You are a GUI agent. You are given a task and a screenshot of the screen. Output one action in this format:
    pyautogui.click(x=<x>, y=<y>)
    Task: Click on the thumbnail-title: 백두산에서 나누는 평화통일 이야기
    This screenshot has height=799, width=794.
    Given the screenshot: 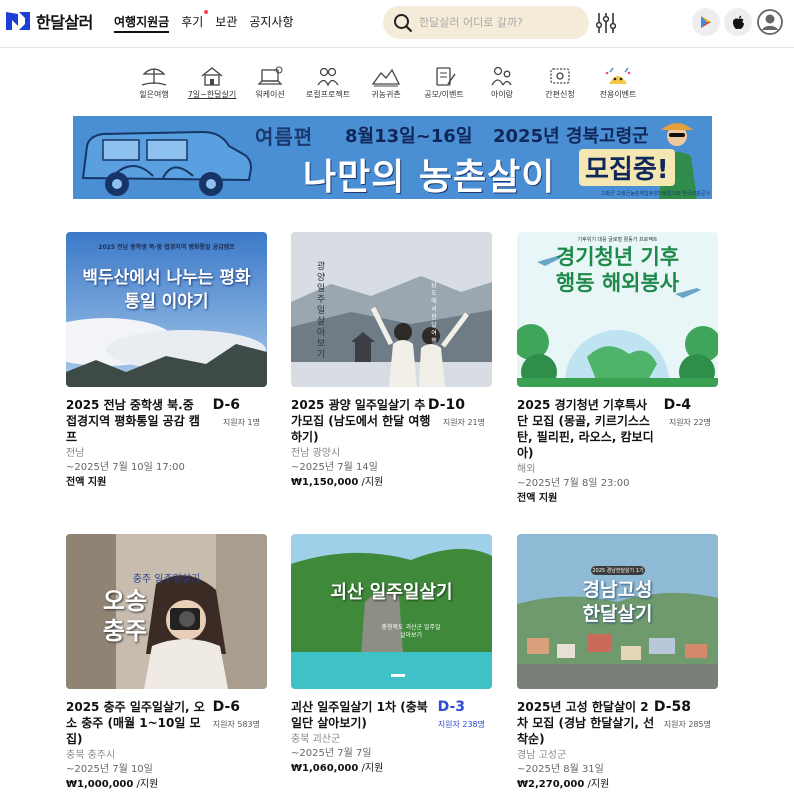 What is the action you would take?
    pyautogui.click(x=166, y=290)
    